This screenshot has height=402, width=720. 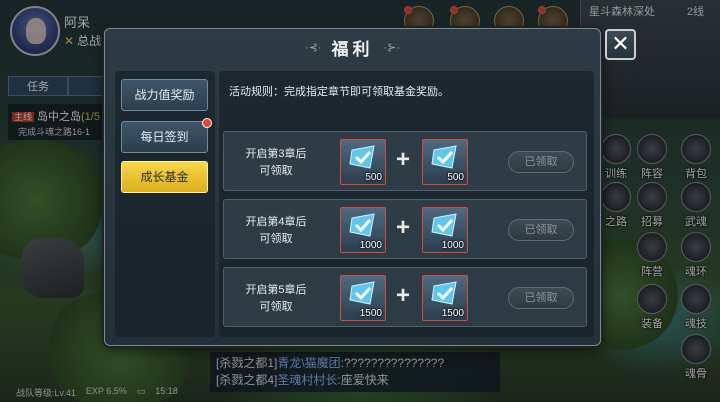 I want to click on activity-rules: 活动规则：完成指定章节即可领取基金奖励。, so click(x=339, y=92).